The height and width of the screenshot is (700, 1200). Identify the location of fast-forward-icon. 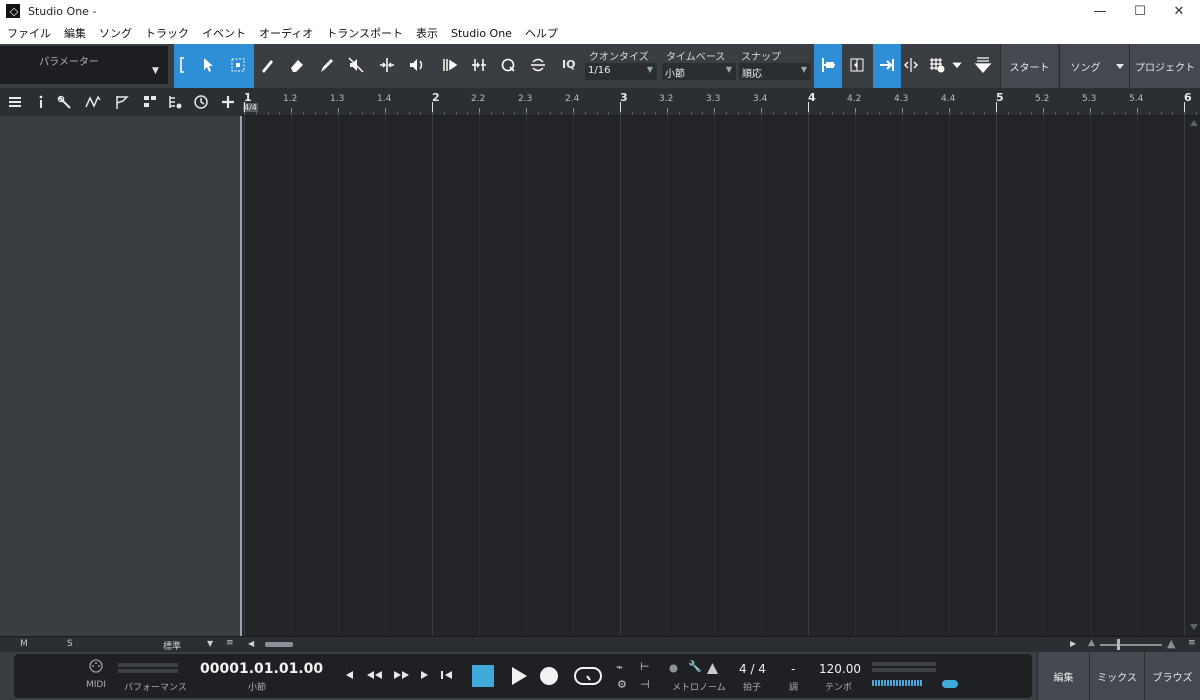
(402, 675).